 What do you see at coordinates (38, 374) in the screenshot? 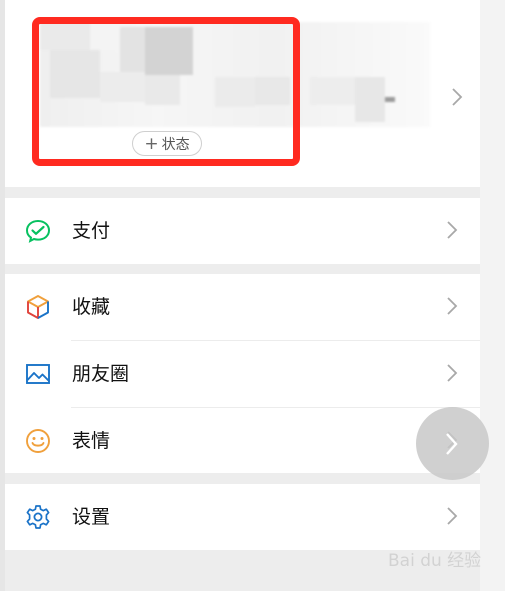
I see `image-icon` at bounding box center [38, 374].